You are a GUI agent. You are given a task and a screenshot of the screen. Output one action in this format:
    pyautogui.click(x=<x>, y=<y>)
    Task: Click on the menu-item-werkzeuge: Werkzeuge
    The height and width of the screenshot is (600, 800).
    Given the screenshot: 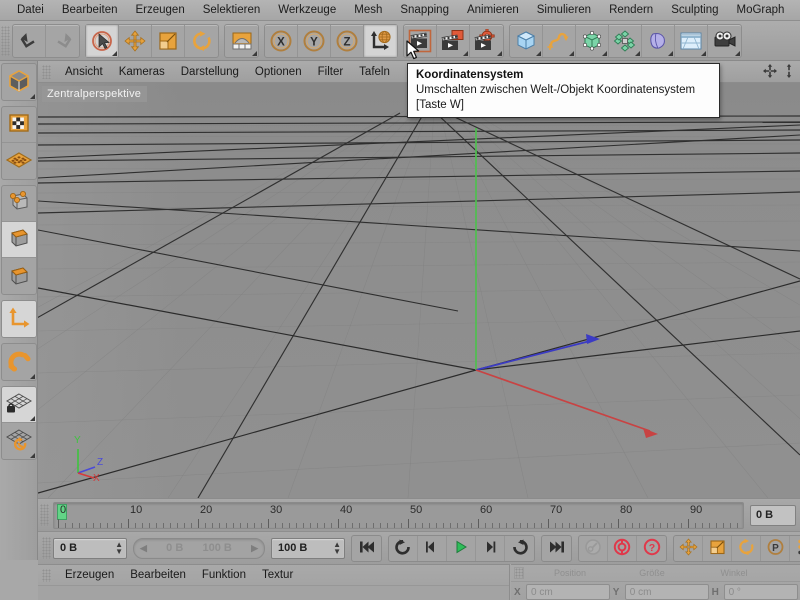 What is the action you would take?
    pyautogui.click(x=307, y=10)
    